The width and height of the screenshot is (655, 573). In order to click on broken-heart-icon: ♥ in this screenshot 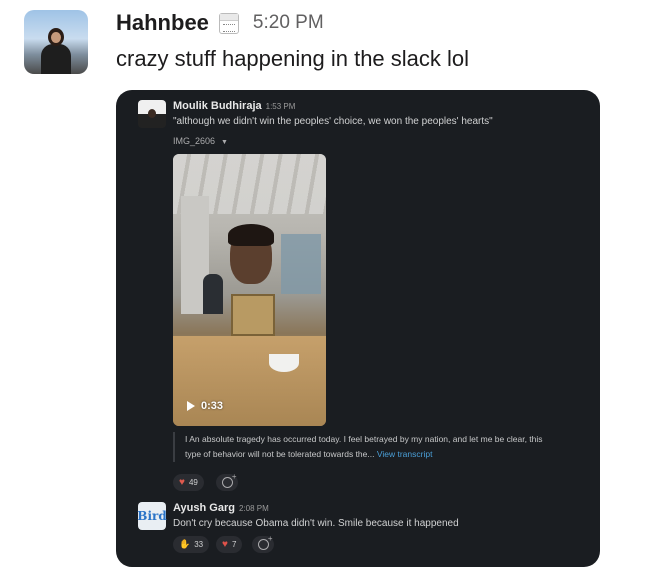, I will do `click(225, 544)`.